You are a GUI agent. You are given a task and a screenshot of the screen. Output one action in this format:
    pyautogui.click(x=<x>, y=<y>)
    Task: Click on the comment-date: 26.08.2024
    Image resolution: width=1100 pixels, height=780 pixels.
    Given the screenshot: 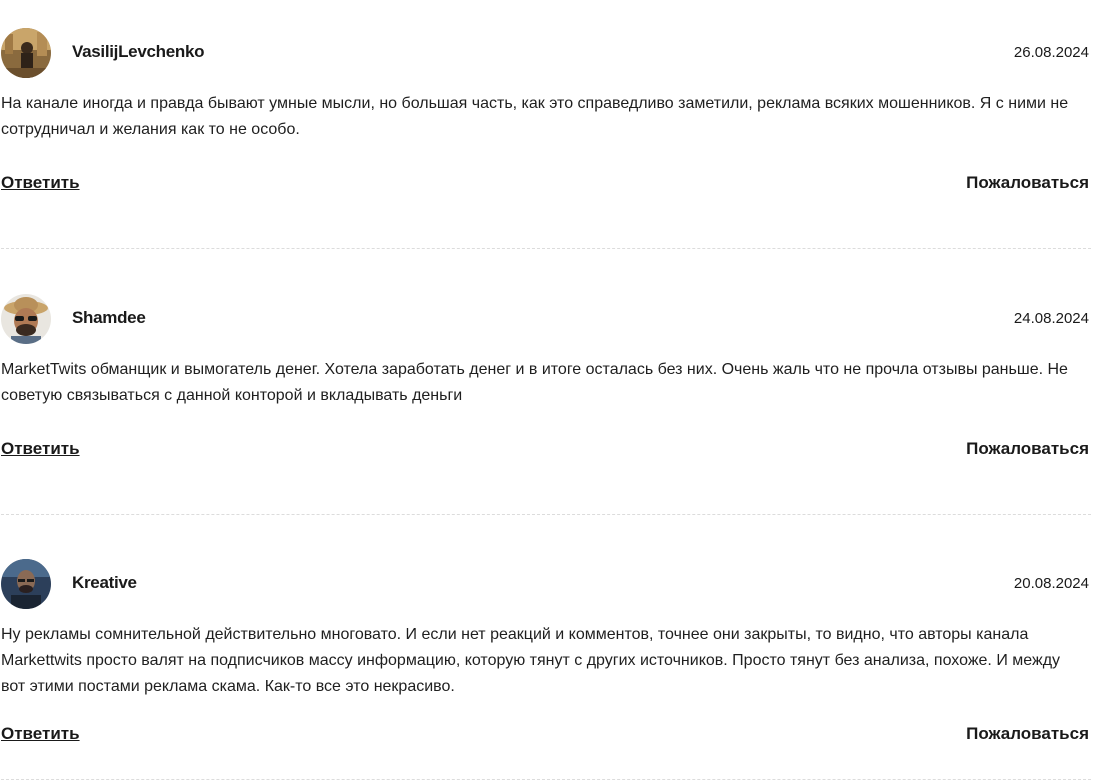 What is the action you would take?
    pyautogui.click(x=1051, y=52)
    